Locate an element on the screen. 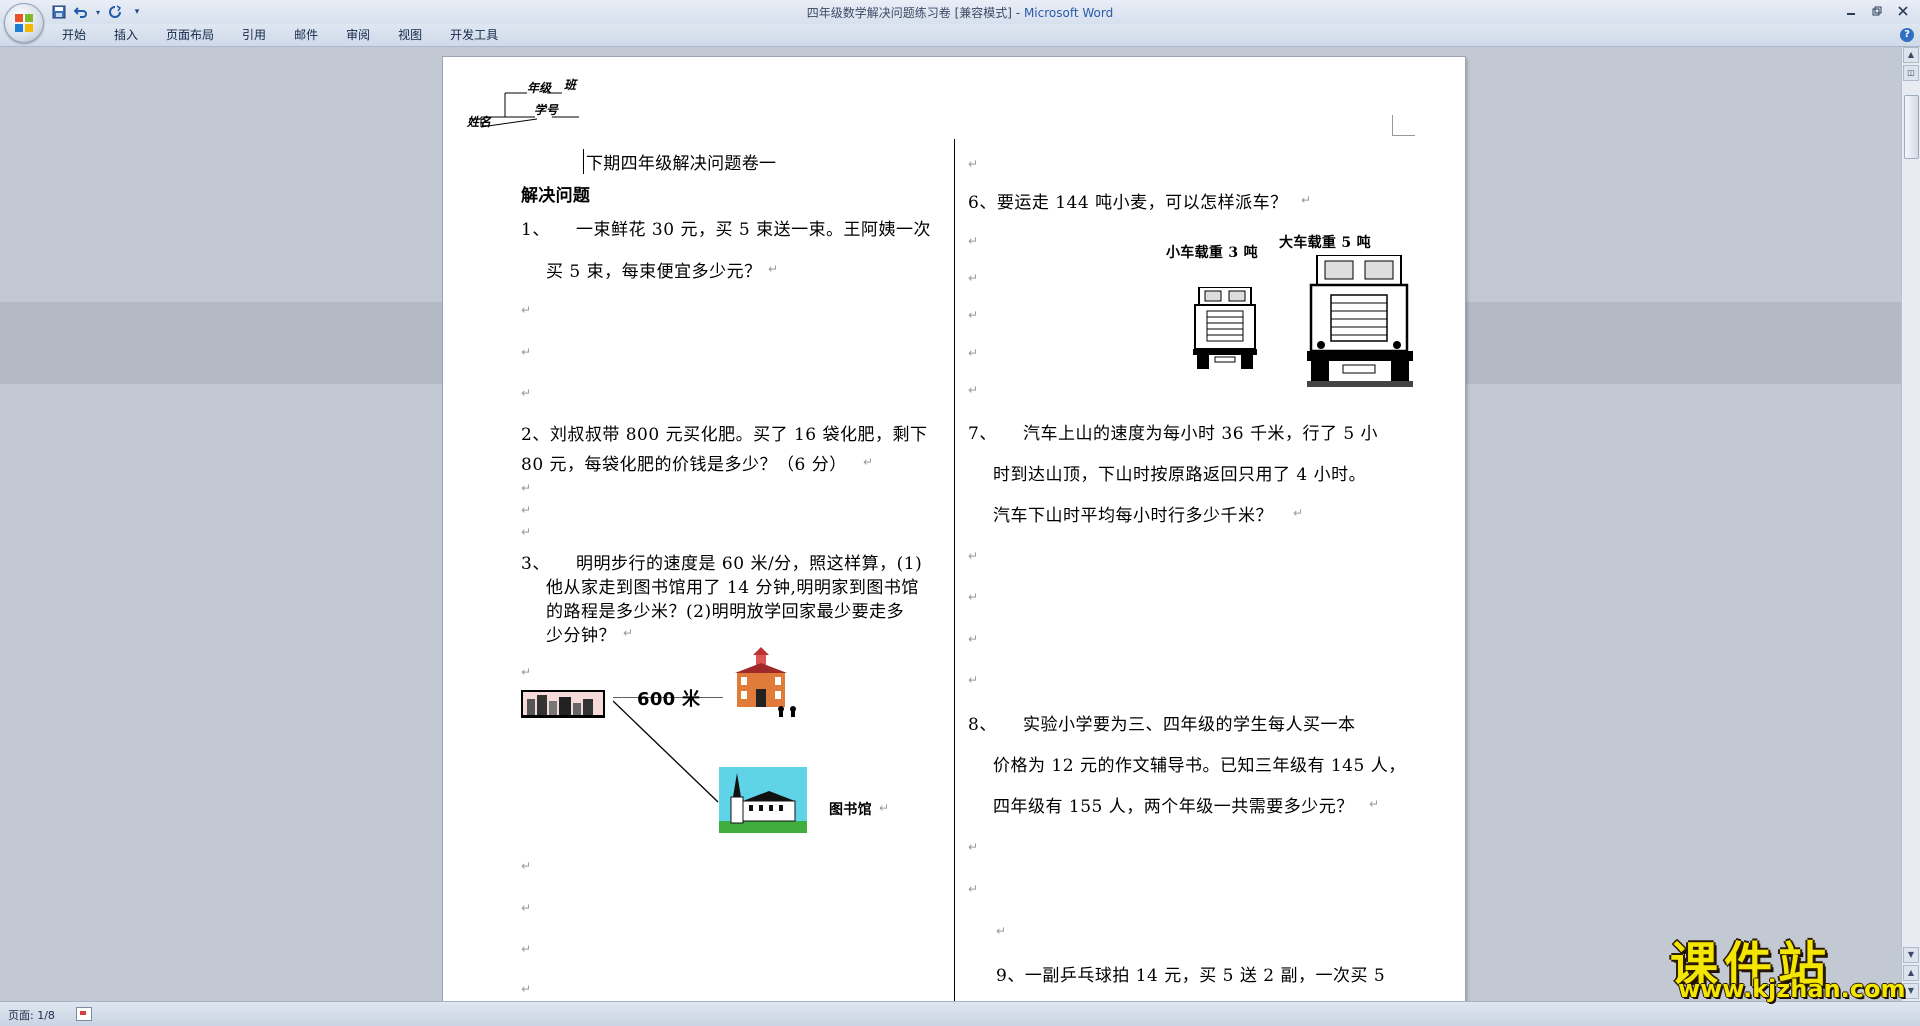 This screenshot has width=1920, height=1026. q7-line1: 汽车上山的速度为每小时 36 千米，行了 5 小 is located at coordinates (1201, 434).